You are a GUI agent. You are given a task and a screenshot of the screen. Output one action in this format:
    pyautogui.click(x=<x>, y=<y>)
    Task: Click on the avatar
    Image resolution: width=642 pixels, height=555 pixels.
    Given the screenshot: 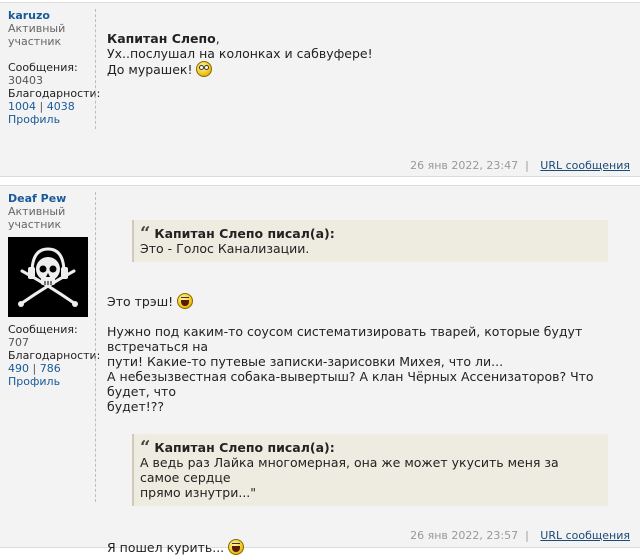 What is the action you would take?
    pyautogui.click(x=48, y=277)
    